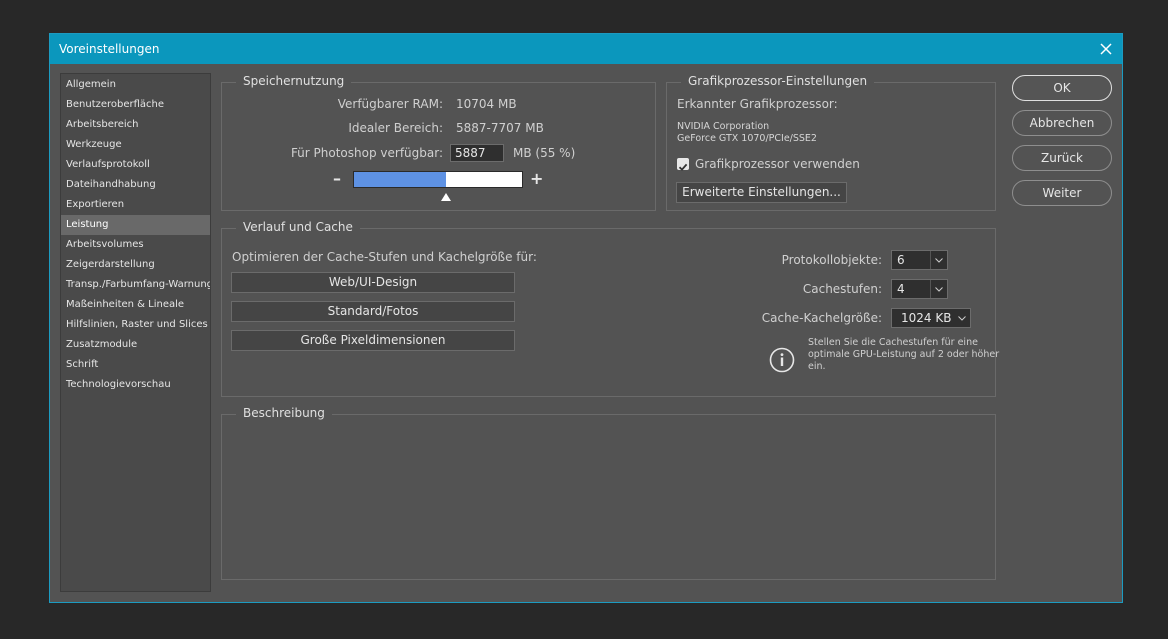  Describe the element at coordinates (1062, 158) in the screenshot. I see `back-button: Zurück` at that location.